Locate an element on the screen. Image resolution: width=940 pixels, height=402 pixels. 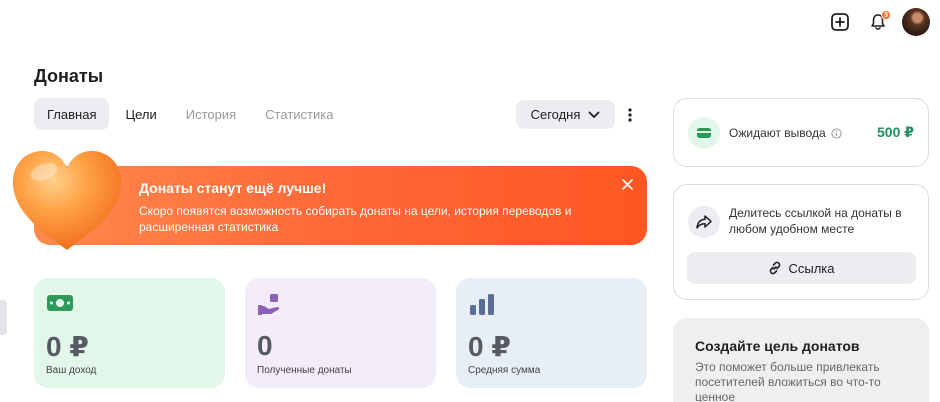
top-bar: 3 is located at coordinates (878, 22).